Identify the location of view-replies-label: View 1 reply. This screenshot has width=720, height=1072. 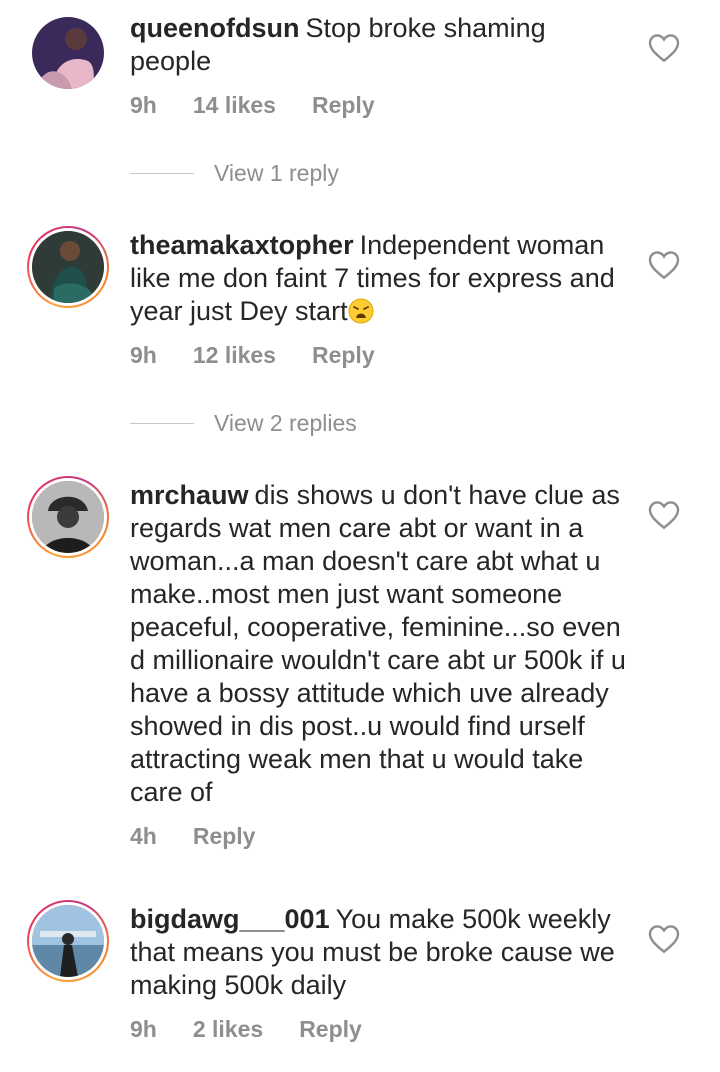
(276, 173).